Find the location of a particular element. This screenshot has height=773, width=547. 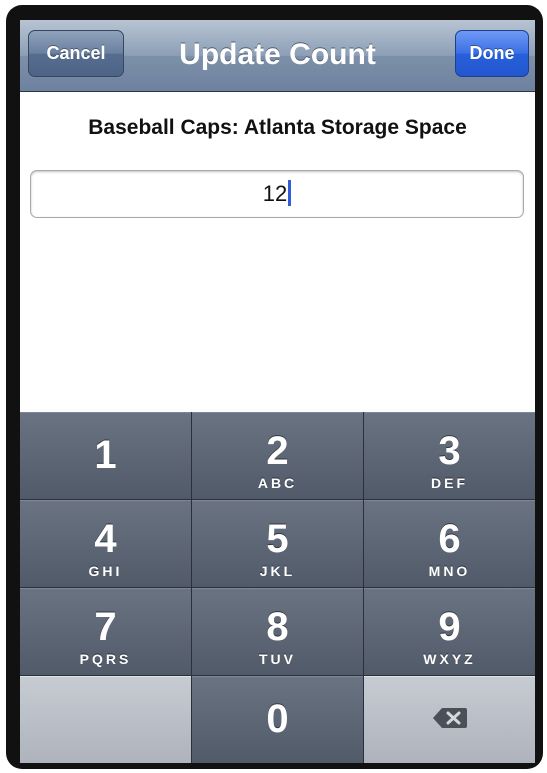

key-digit: 3 is located at coordinates (449, 451).